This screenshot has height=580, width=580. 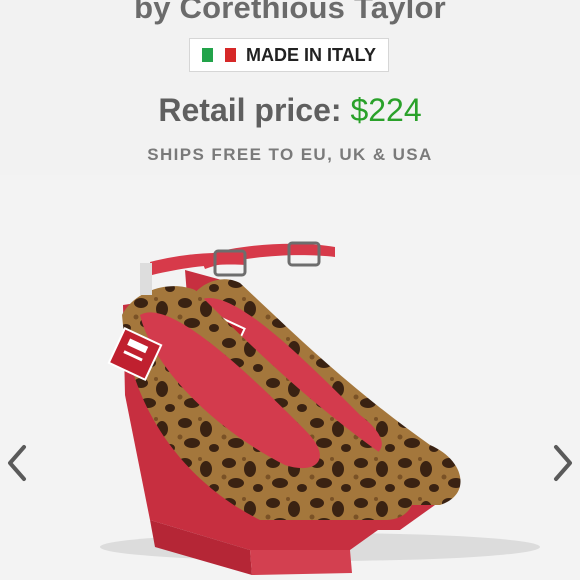 I want to click on italy-flag-icon, so click(x=218, y=55).